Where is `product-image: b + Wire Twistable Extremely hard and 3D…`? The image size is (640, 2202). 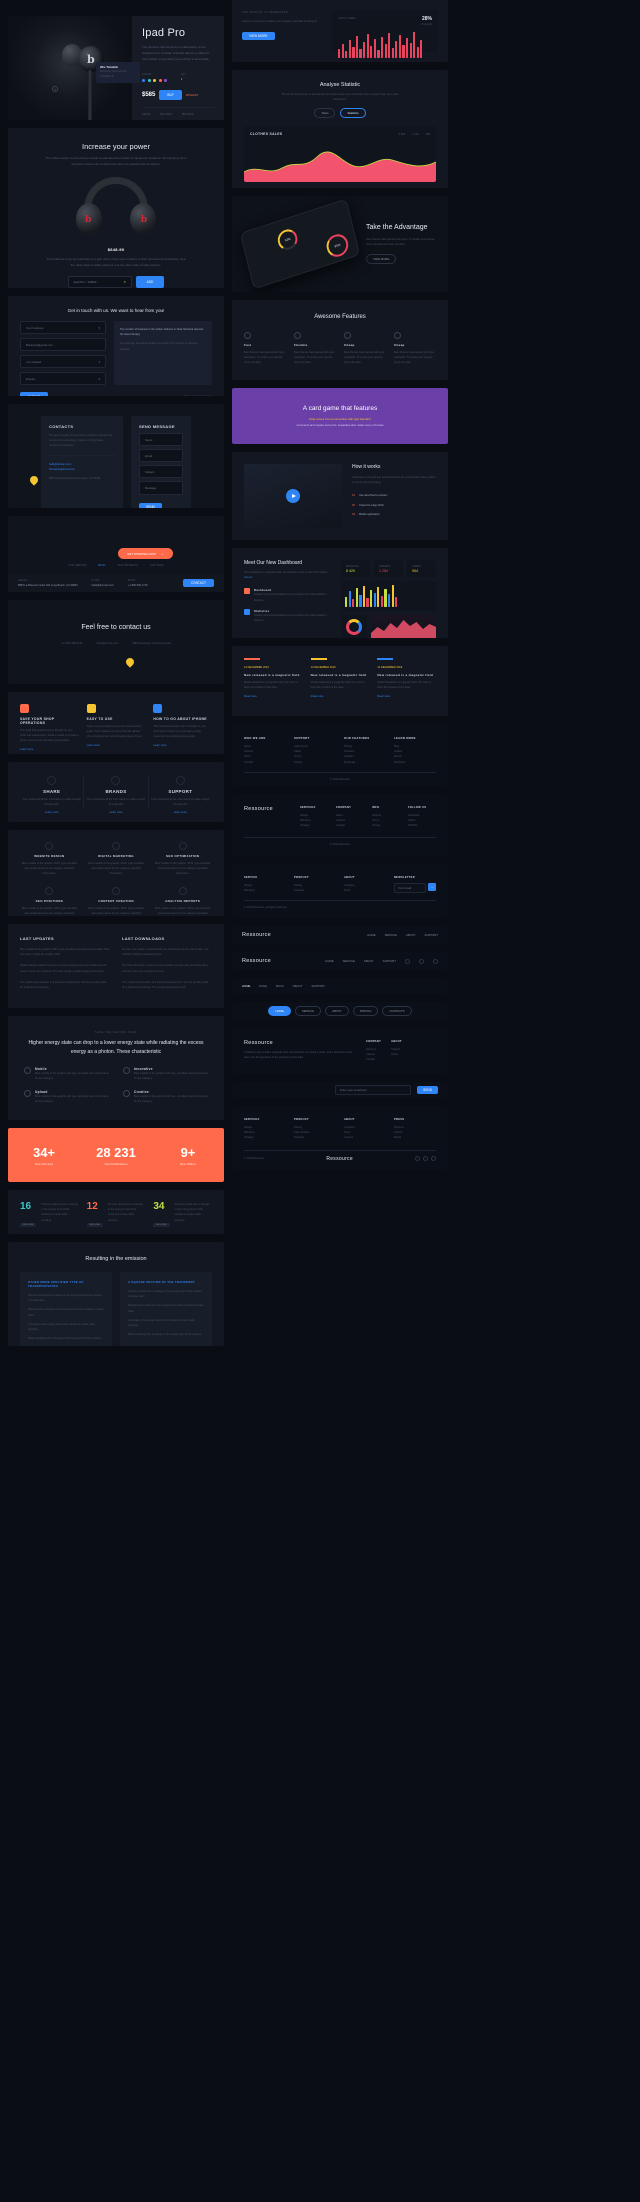
product-image: b + Wire Twistable Extremely hard and 3D… is located at coordinates (74, 68).